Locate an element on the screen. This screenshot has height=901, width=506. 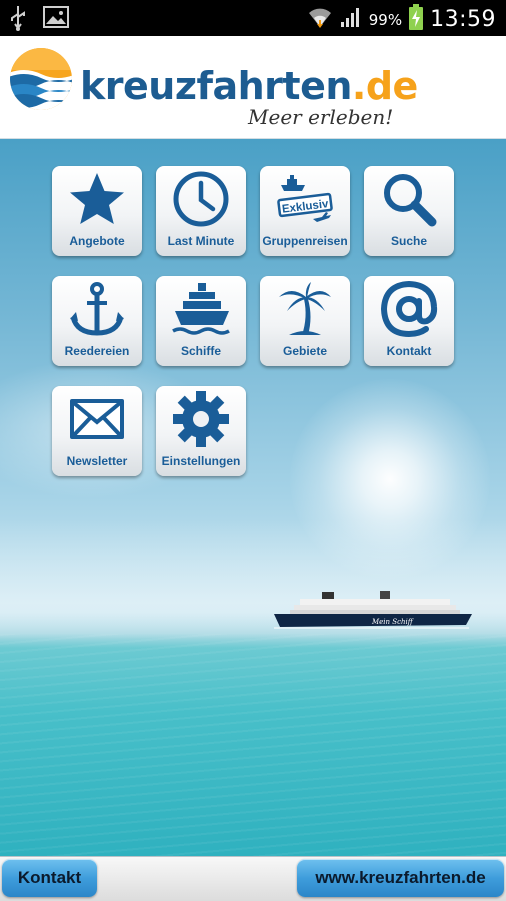
tile-last-minute: Last Minute is located at coordinates (201, 211).